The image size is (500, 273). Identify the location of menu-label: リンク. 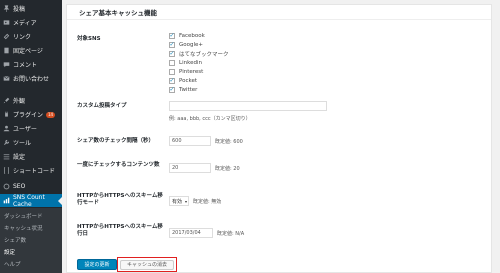
(22, 37).